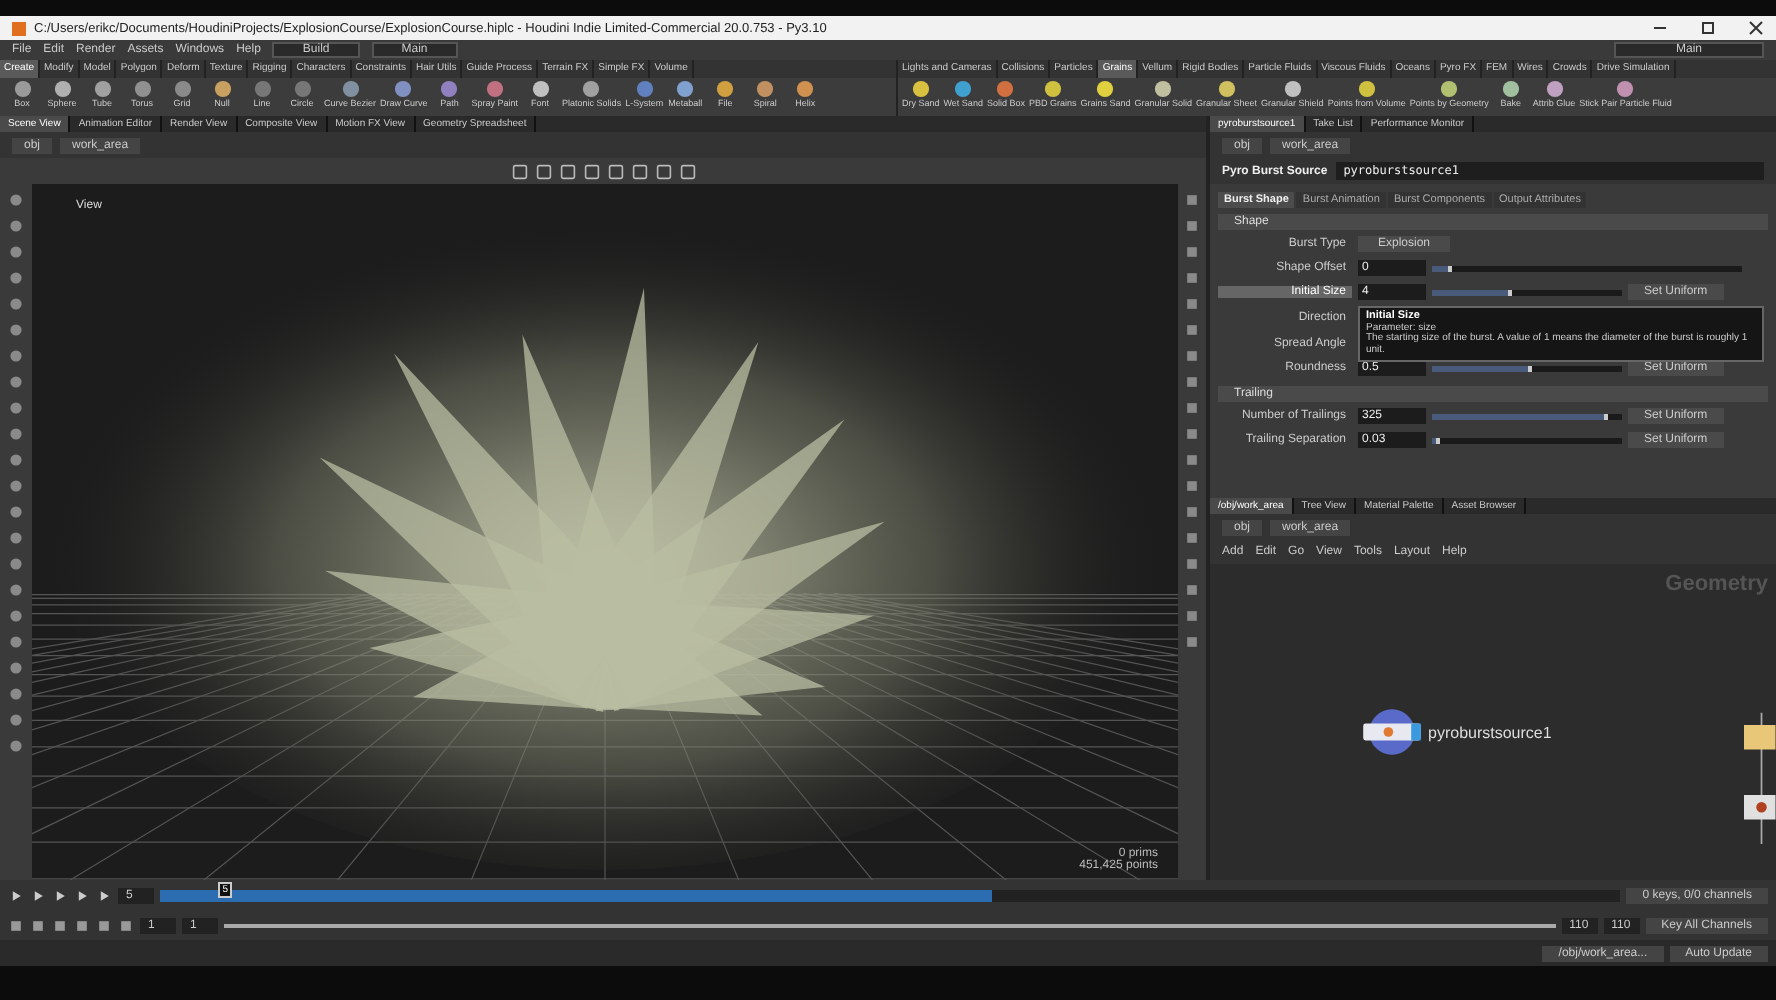 The width and height of the screenshot is (1776, 1000). Describe the element at coordinates (1490, 732) in the screenshot. I see `node-label: pyroburstsource1` at that location.